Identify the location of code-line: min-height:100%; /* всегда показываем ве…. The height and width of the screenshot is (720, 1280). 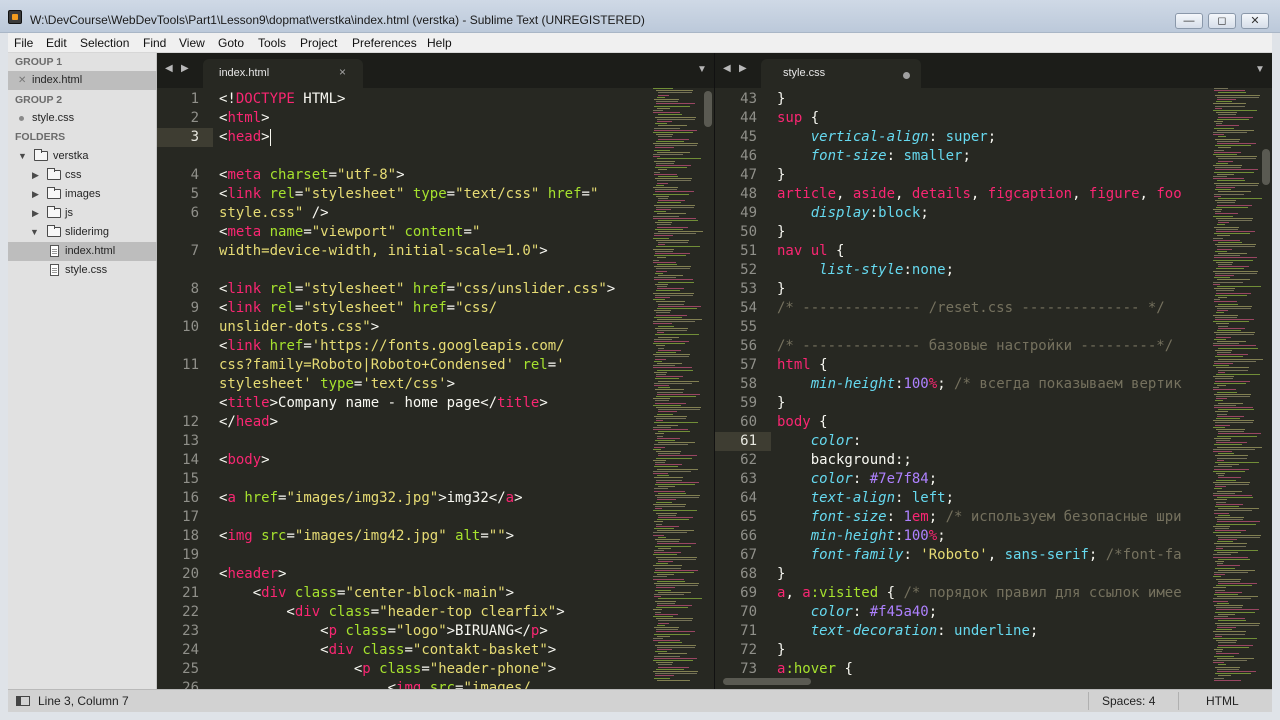
(979, 384).